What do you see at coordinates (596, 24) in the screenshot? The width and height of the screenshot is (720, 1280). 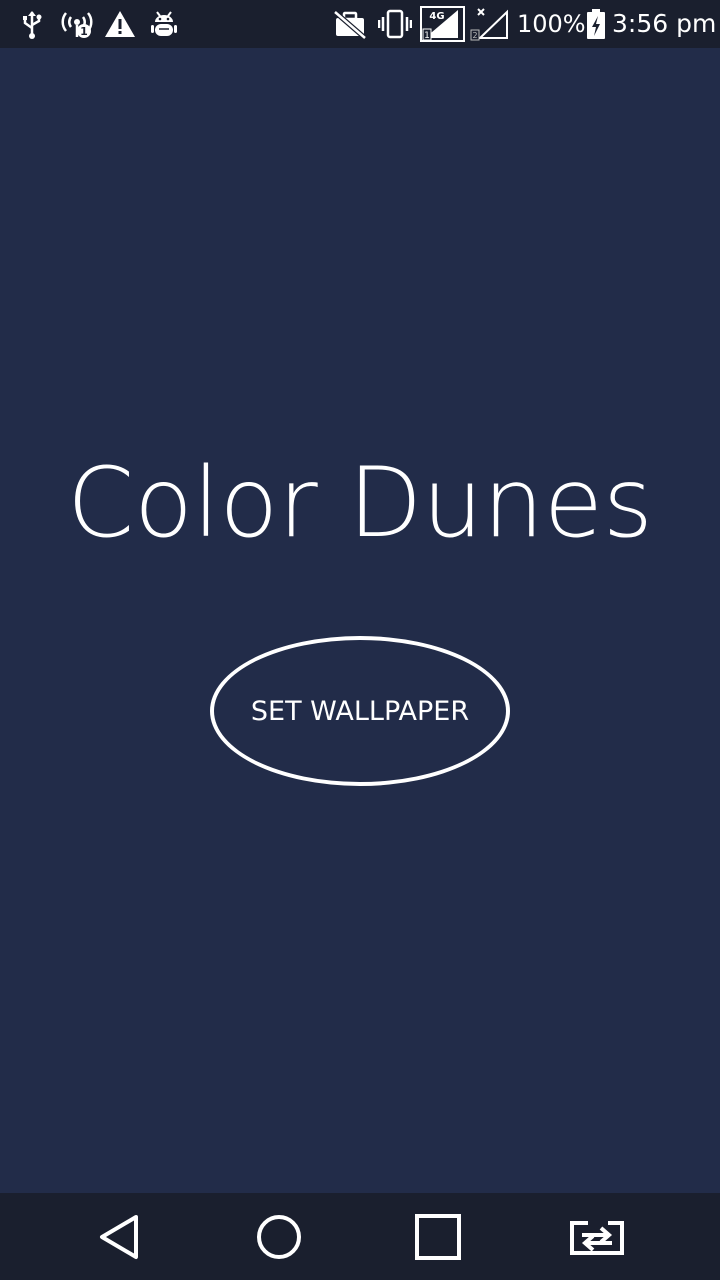 I see `battery-charging-icon` at bounding box center [596, 24].